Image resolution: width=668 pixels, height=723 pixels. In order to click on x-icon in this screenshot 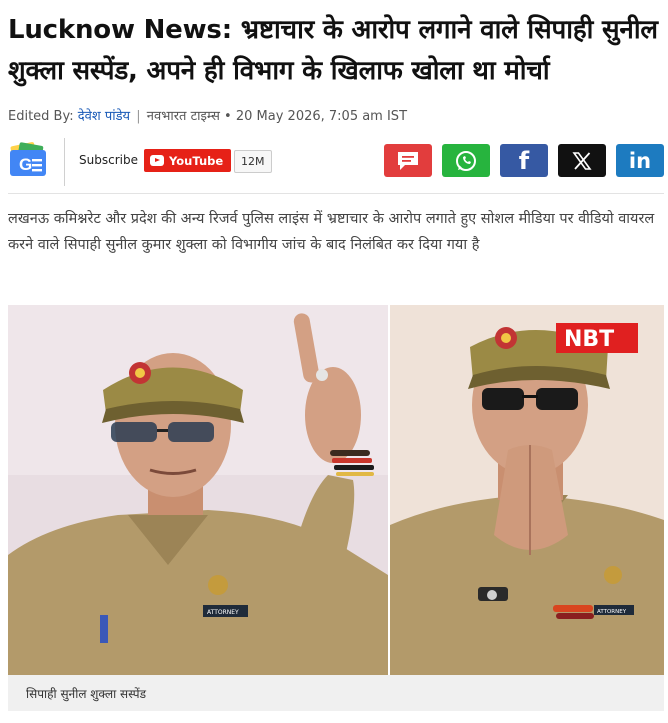, I will do `click(582, 160)`.